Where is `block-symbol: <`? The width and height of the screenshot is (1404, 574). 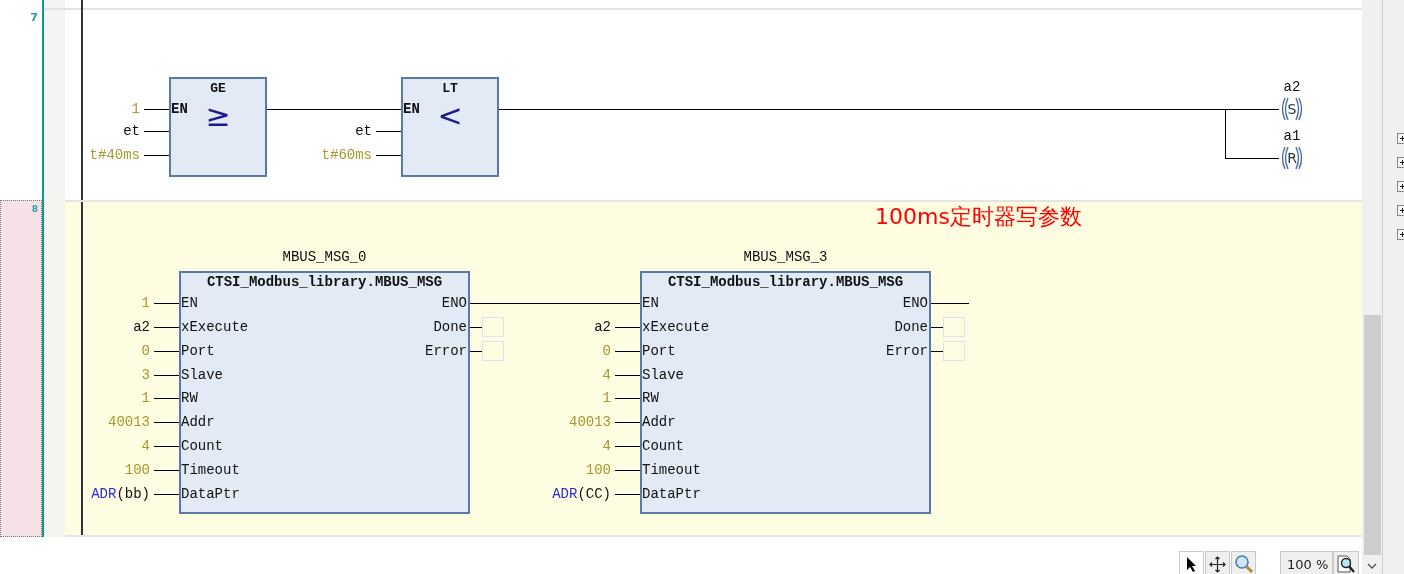
block-symbol: < is located at coordinates (450, 116).